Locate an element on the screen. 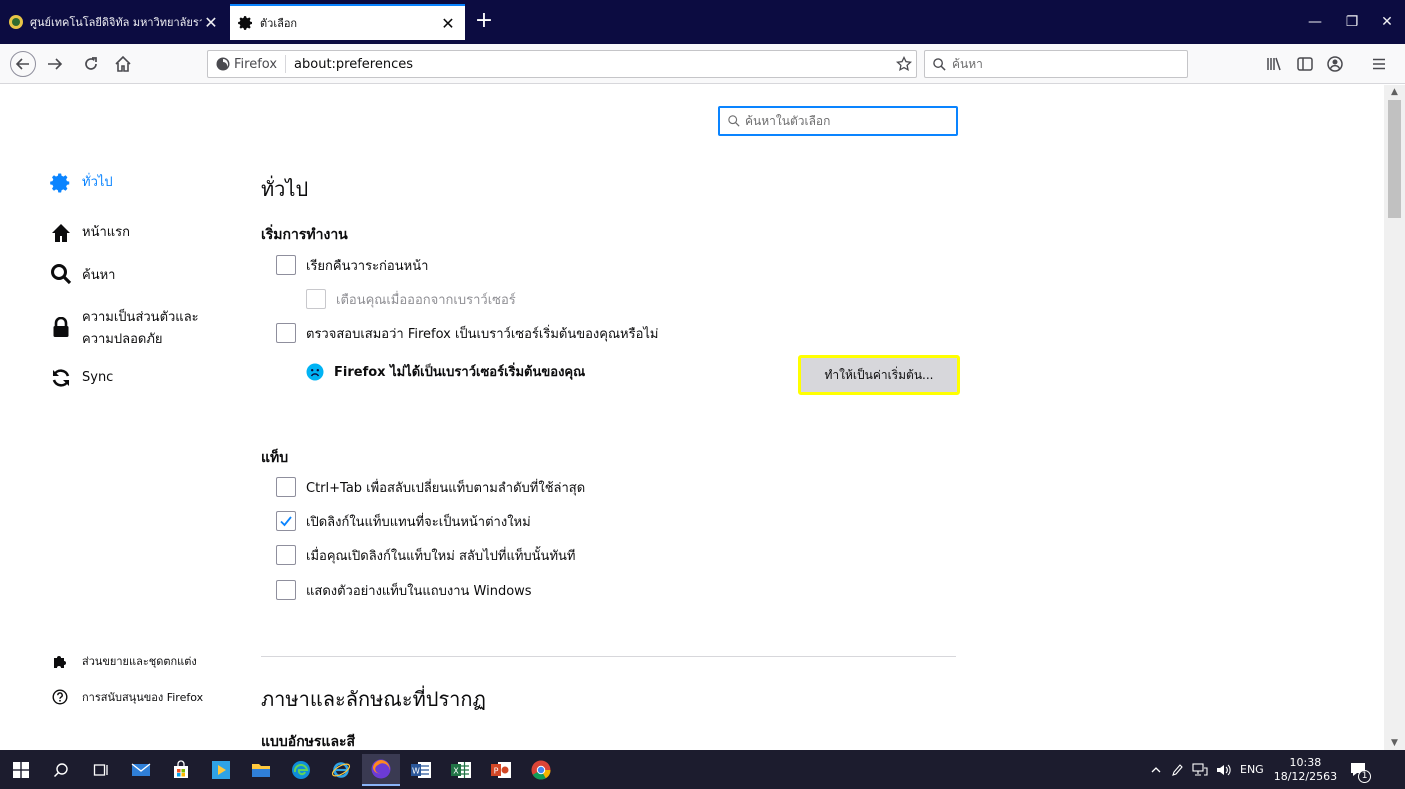 Image resolution: width=1405 pixels, height=789 pixels. file-explorer-button is located at coordinates (261, 770).